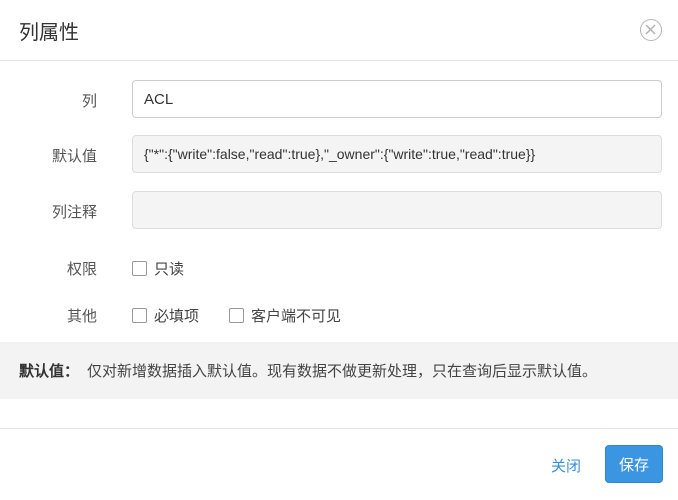 Image resolution: width=678 pixels, height=500 pixels. Describe the element at coordinates (49, 32) in the screenshot. I see `dialog-title: 列属性` at that location.